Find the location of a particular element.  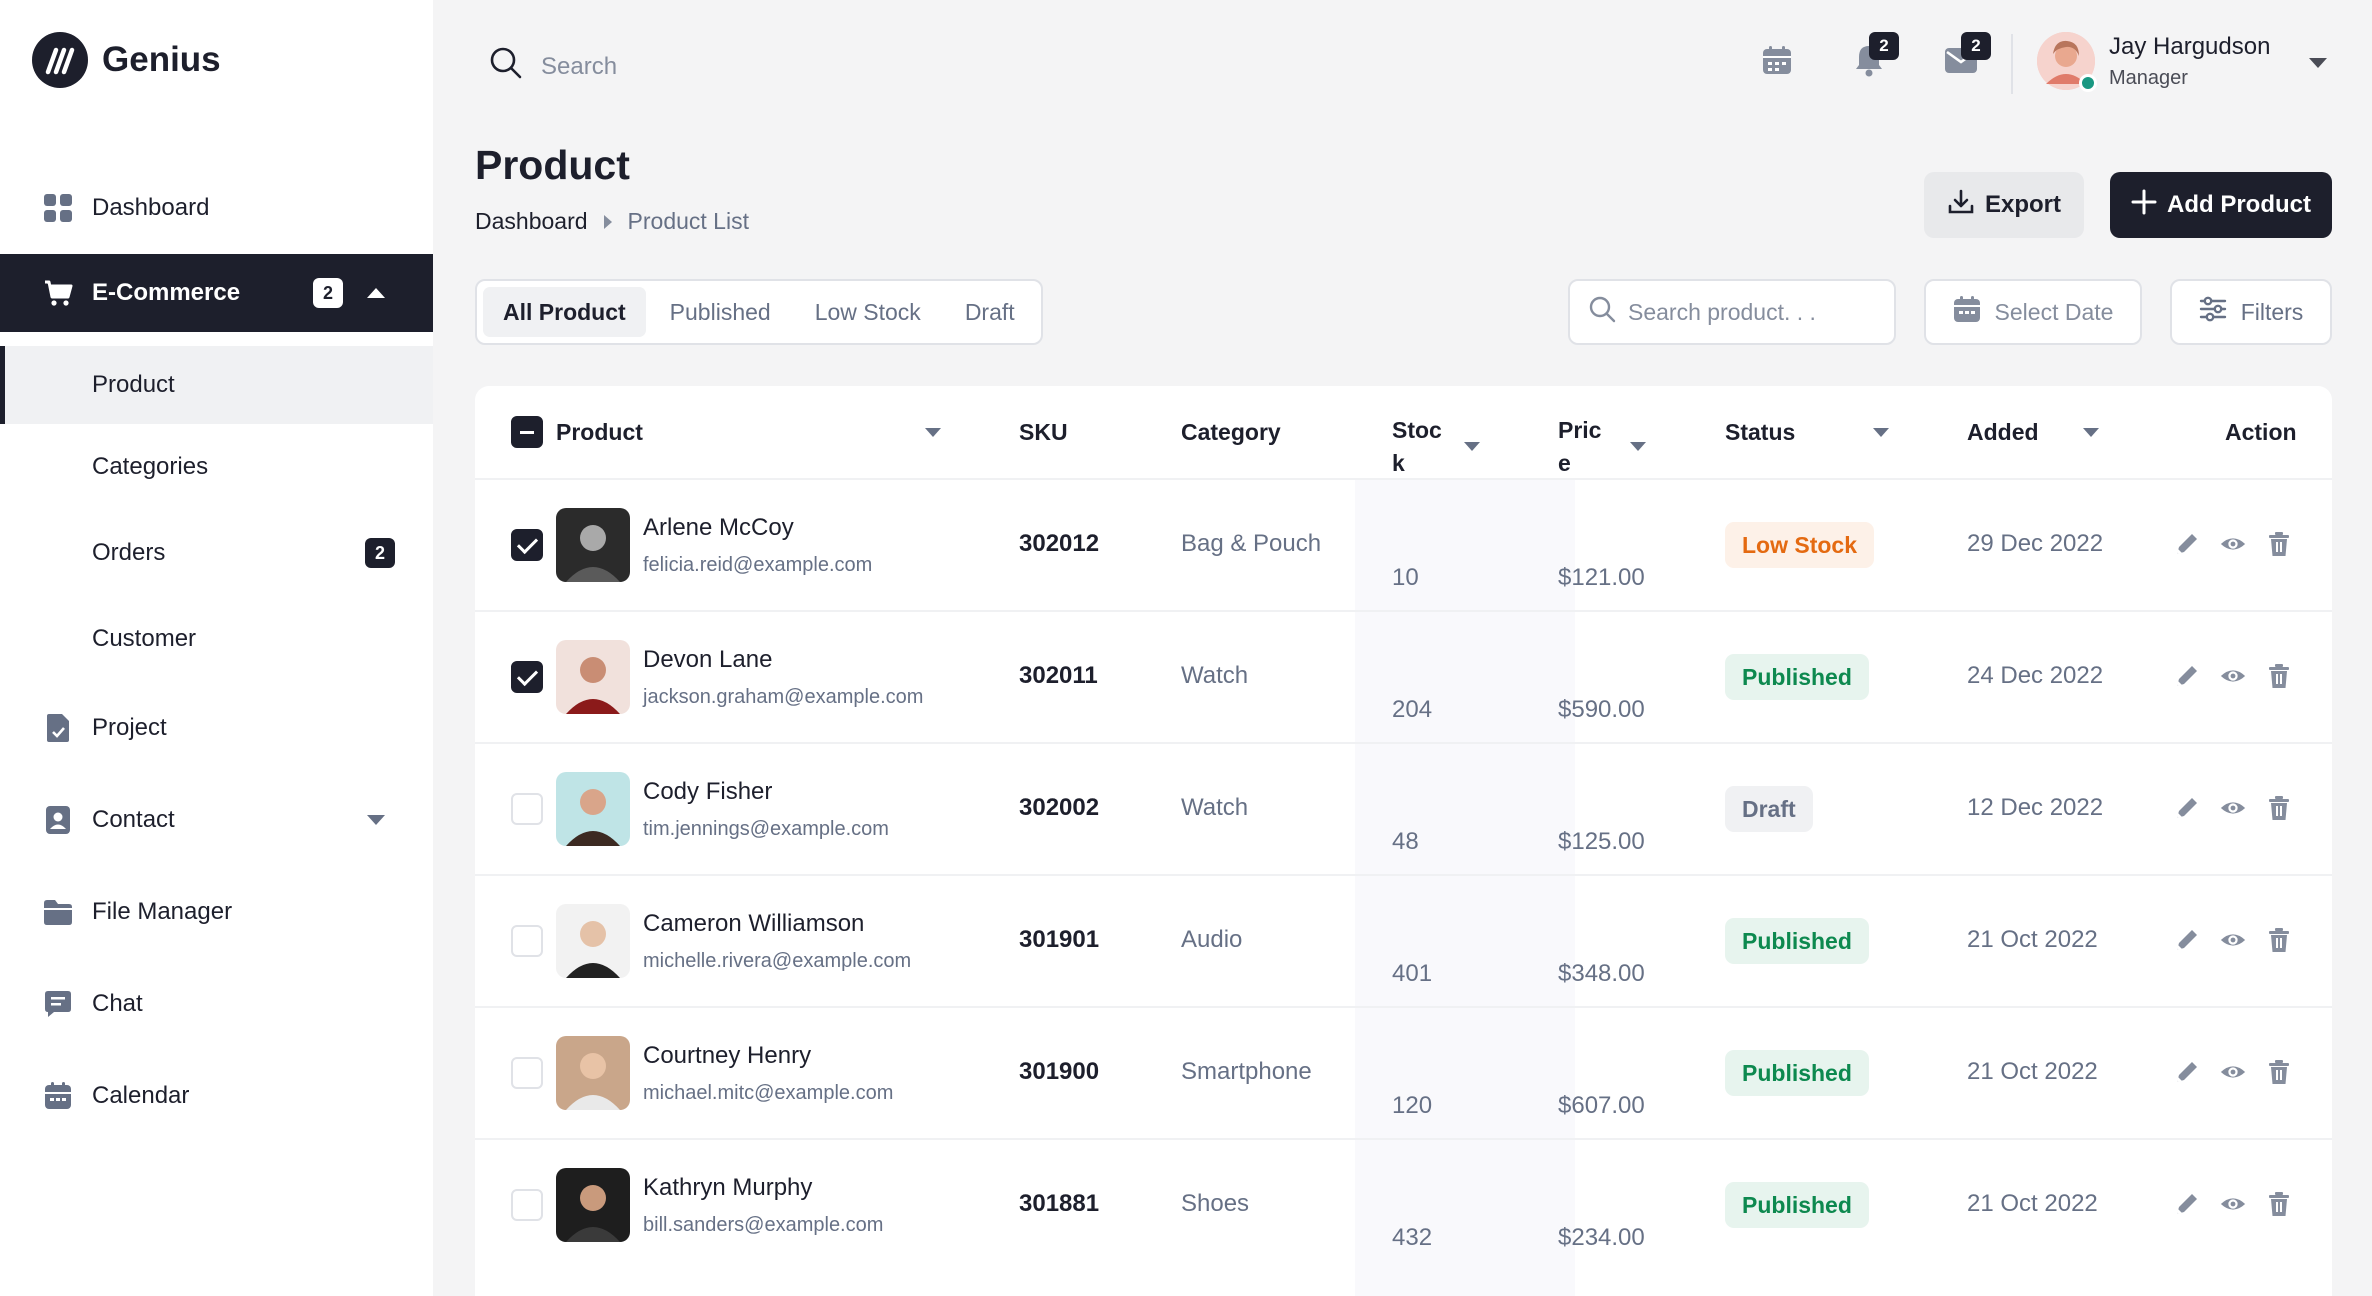

product-name: Cody Fisher is located at coordinates (707, 792).